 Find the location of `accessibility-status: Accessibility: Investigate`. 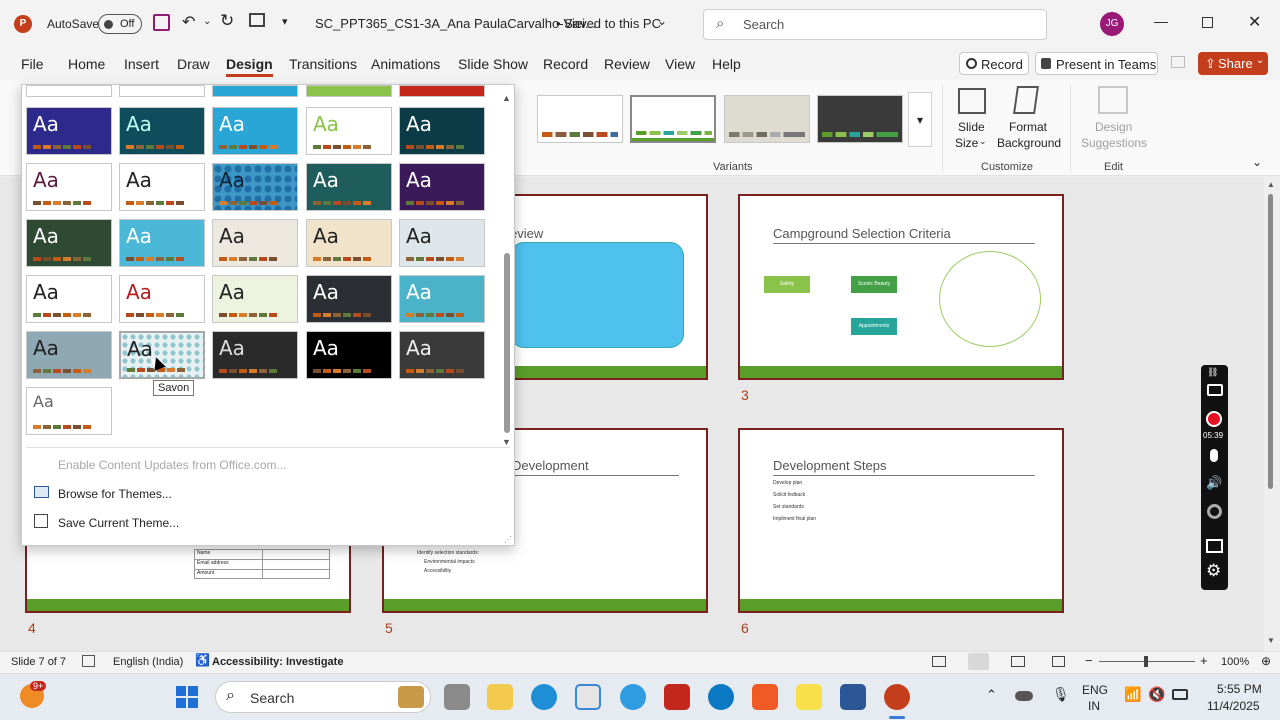

accessibility-status: Accessibility: Investigate is located at coordinates (277, 662).